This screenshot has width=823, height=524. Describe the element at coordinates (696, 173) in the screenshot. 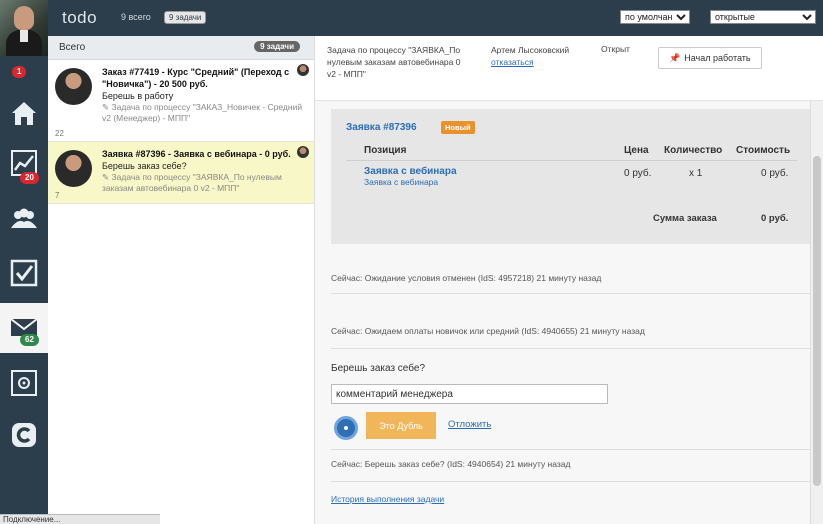

I see `item-quantity: x 1` at that location.